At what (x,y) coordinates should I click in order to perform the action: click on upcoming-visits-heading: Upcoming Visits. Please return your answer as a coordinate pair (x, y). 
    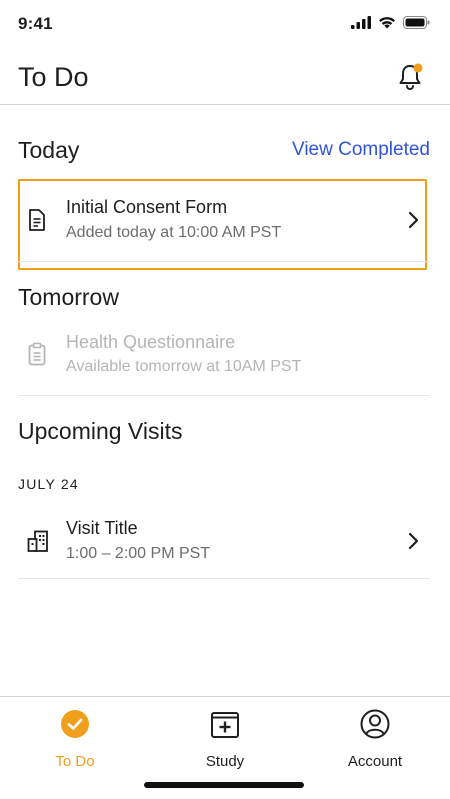
    Looking at the image, I should click on (100, 431).